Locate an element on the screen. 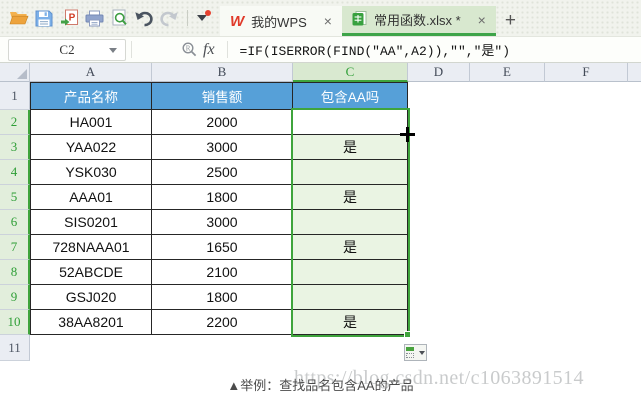 This screenshot has width=641, height=404. name-box: C2 is located at coordinates (67, 49).